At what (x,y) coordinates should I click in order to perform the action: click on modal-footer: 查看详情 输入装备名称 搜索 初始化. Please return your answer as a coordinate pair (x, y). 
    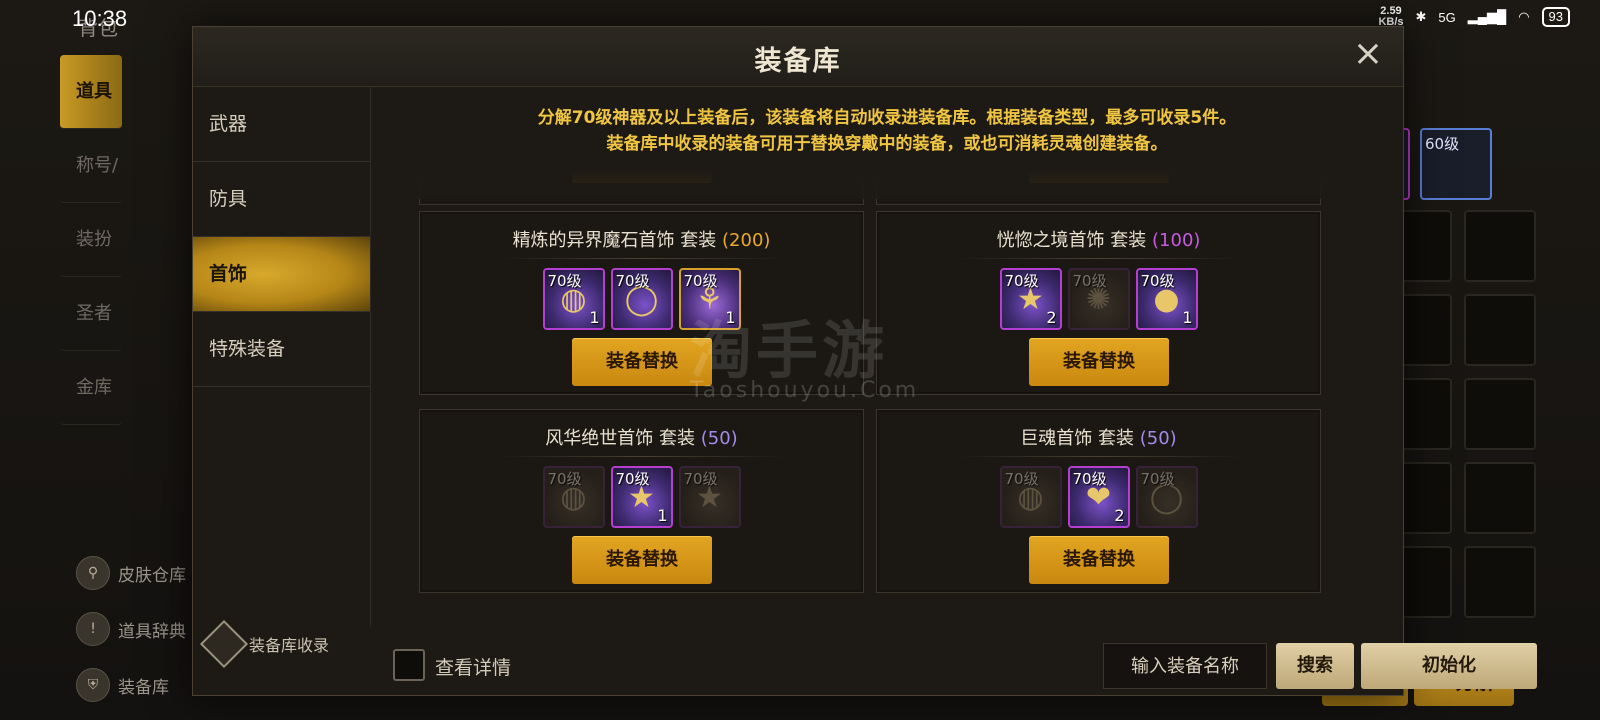
    Looking at the image, I should click on (954, 657).